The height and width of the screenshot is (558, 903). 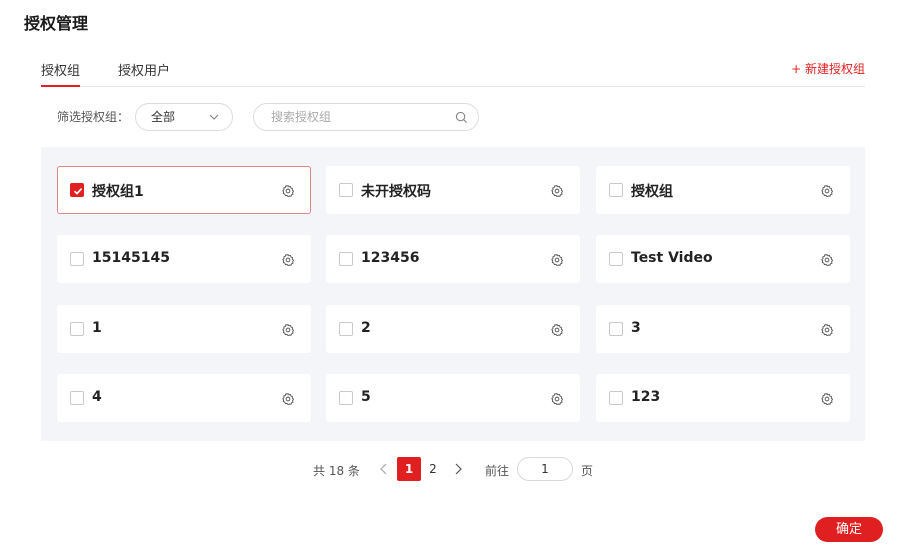 What do you see at coordinates (453, 398) in the screenshot?
I see `auth-group-card: 5` at bounding box center [453, 398].